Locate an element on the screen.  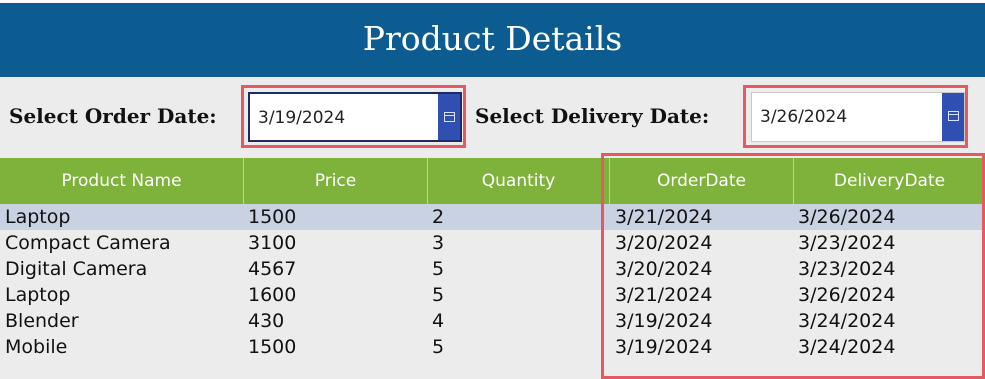
order-date-label: Select Order Date: is located at coordinates (113, 116).